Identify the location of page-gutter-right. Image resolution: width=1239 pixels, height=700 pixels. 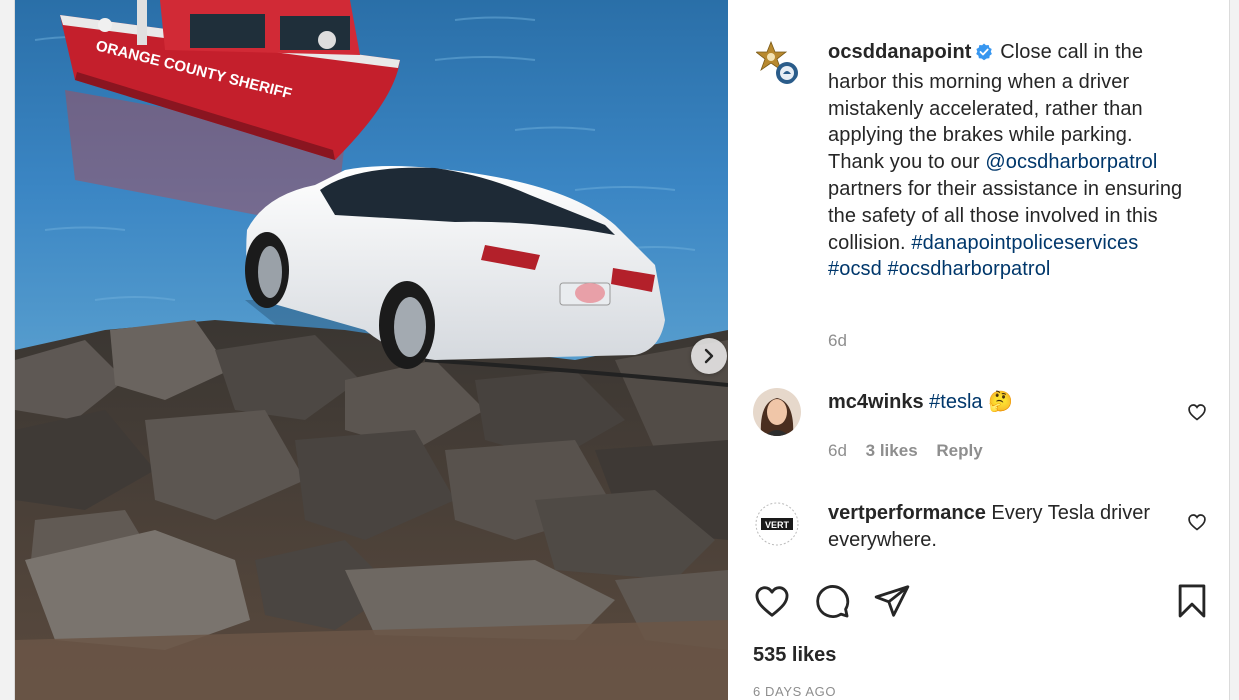
(1234, 350).